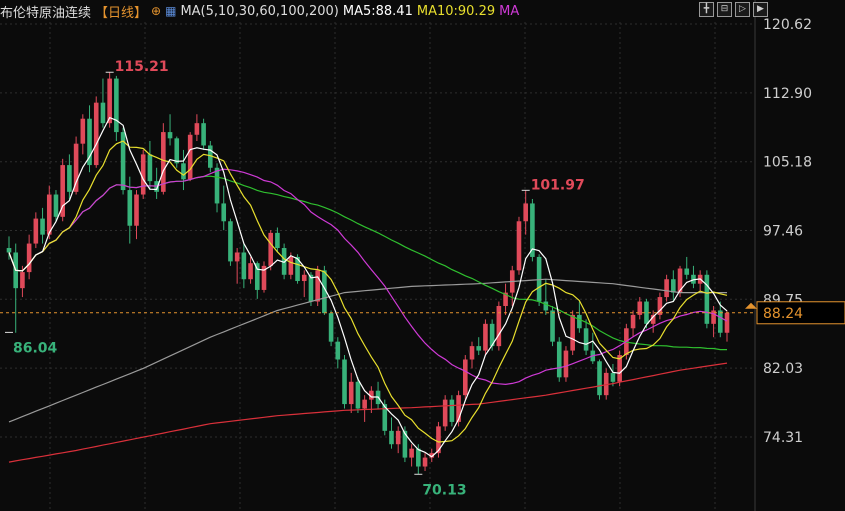  Describe the element at coordinates (783, 438) in the screenshot. I see `y-tick-label: 74.31` at that location.